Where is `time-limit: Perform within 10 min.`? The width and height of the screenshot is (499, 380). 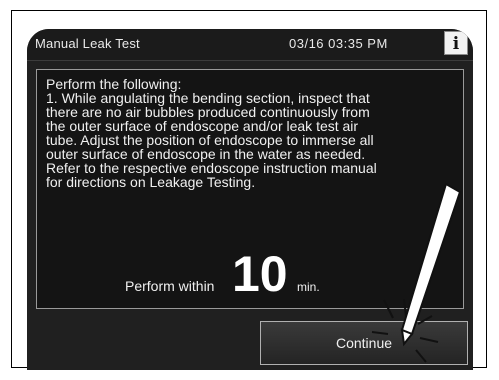 time-limit: Perform within 10 min. is located at coordinates (250, 276).